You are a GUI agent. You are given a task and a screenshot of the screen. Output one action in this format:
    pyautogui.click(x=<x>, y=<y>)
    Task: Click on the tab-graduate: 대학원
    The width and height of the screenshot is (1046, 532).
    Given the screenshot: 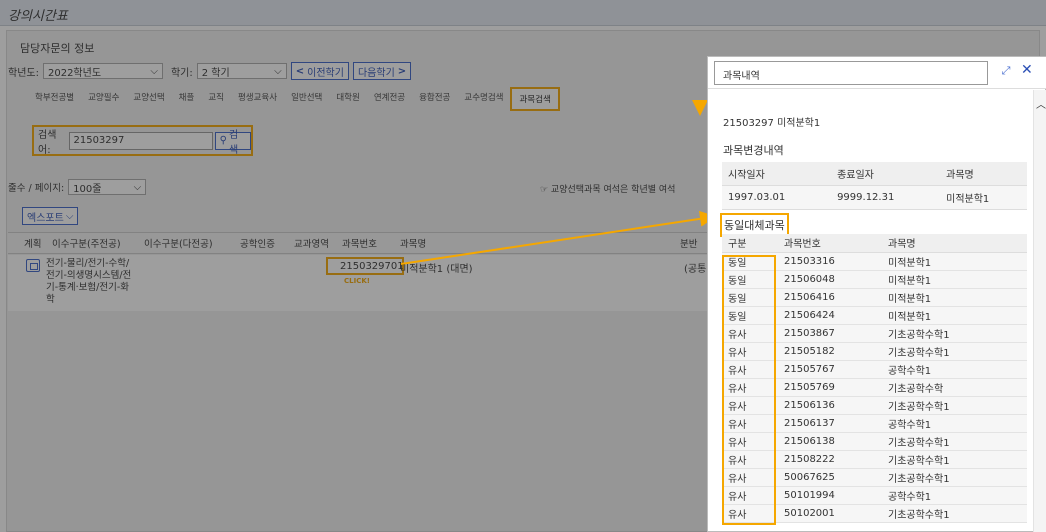 What is the action you would take?
    pyautogui.click(x=347, y=99)
    